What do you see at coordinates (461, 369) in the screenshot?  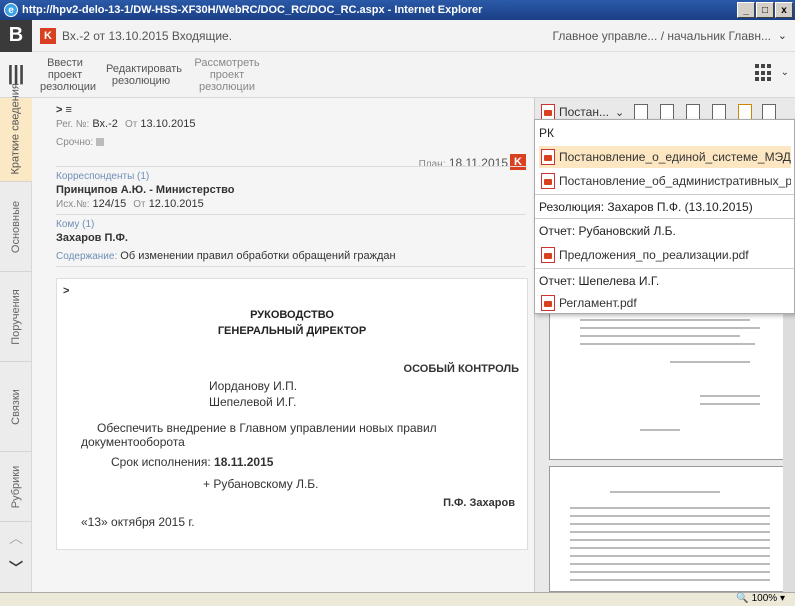 I see `control-mark: ОСОБЫЙ КОНТРОЛЬ` at bounding box center [461, 369].